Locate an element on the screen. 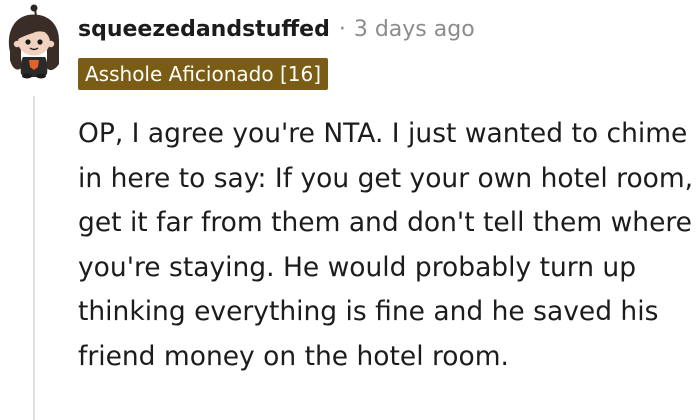  comment-timestamp: 3 days ago is located at coordinates (414, 29).